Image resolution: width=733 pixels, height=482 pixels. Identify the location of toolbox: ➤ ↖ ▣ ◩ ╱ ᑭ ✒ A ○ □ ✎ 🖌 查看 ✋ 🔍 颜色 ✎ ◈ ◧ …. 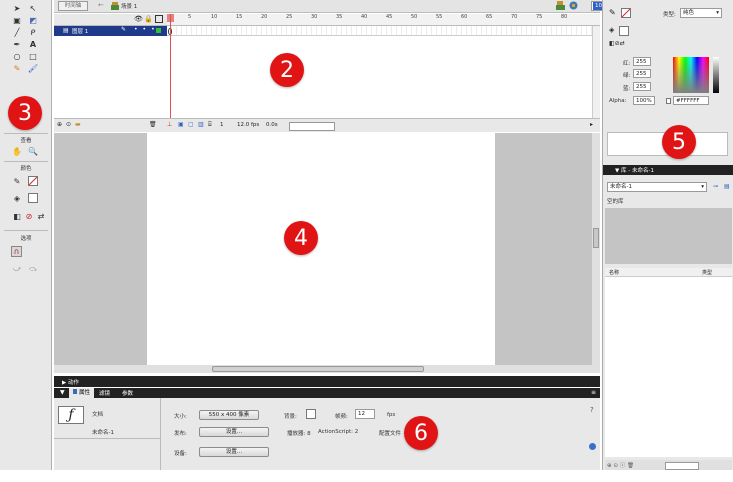
(26, 235).